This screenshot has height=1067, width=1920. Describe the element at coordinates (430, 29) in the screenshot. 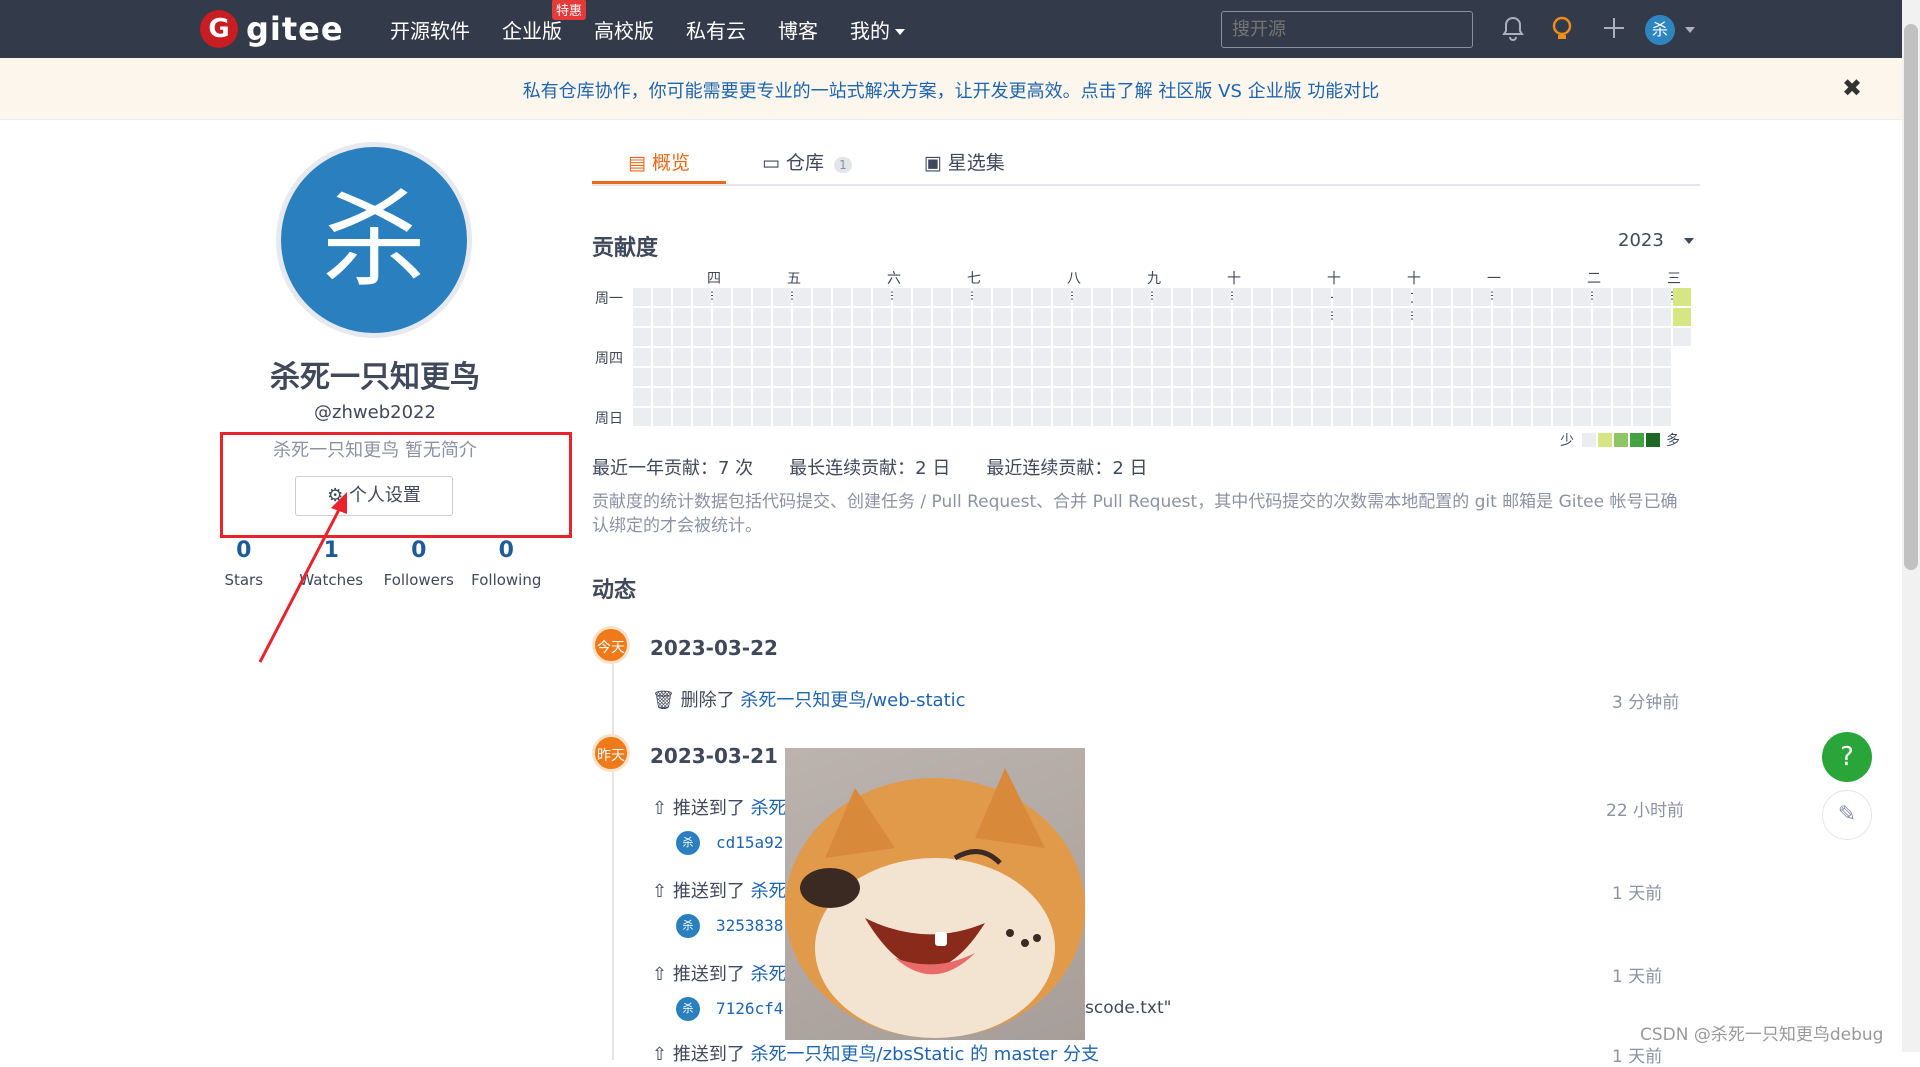

I see `nav-open-source: 开源软件` at that location.